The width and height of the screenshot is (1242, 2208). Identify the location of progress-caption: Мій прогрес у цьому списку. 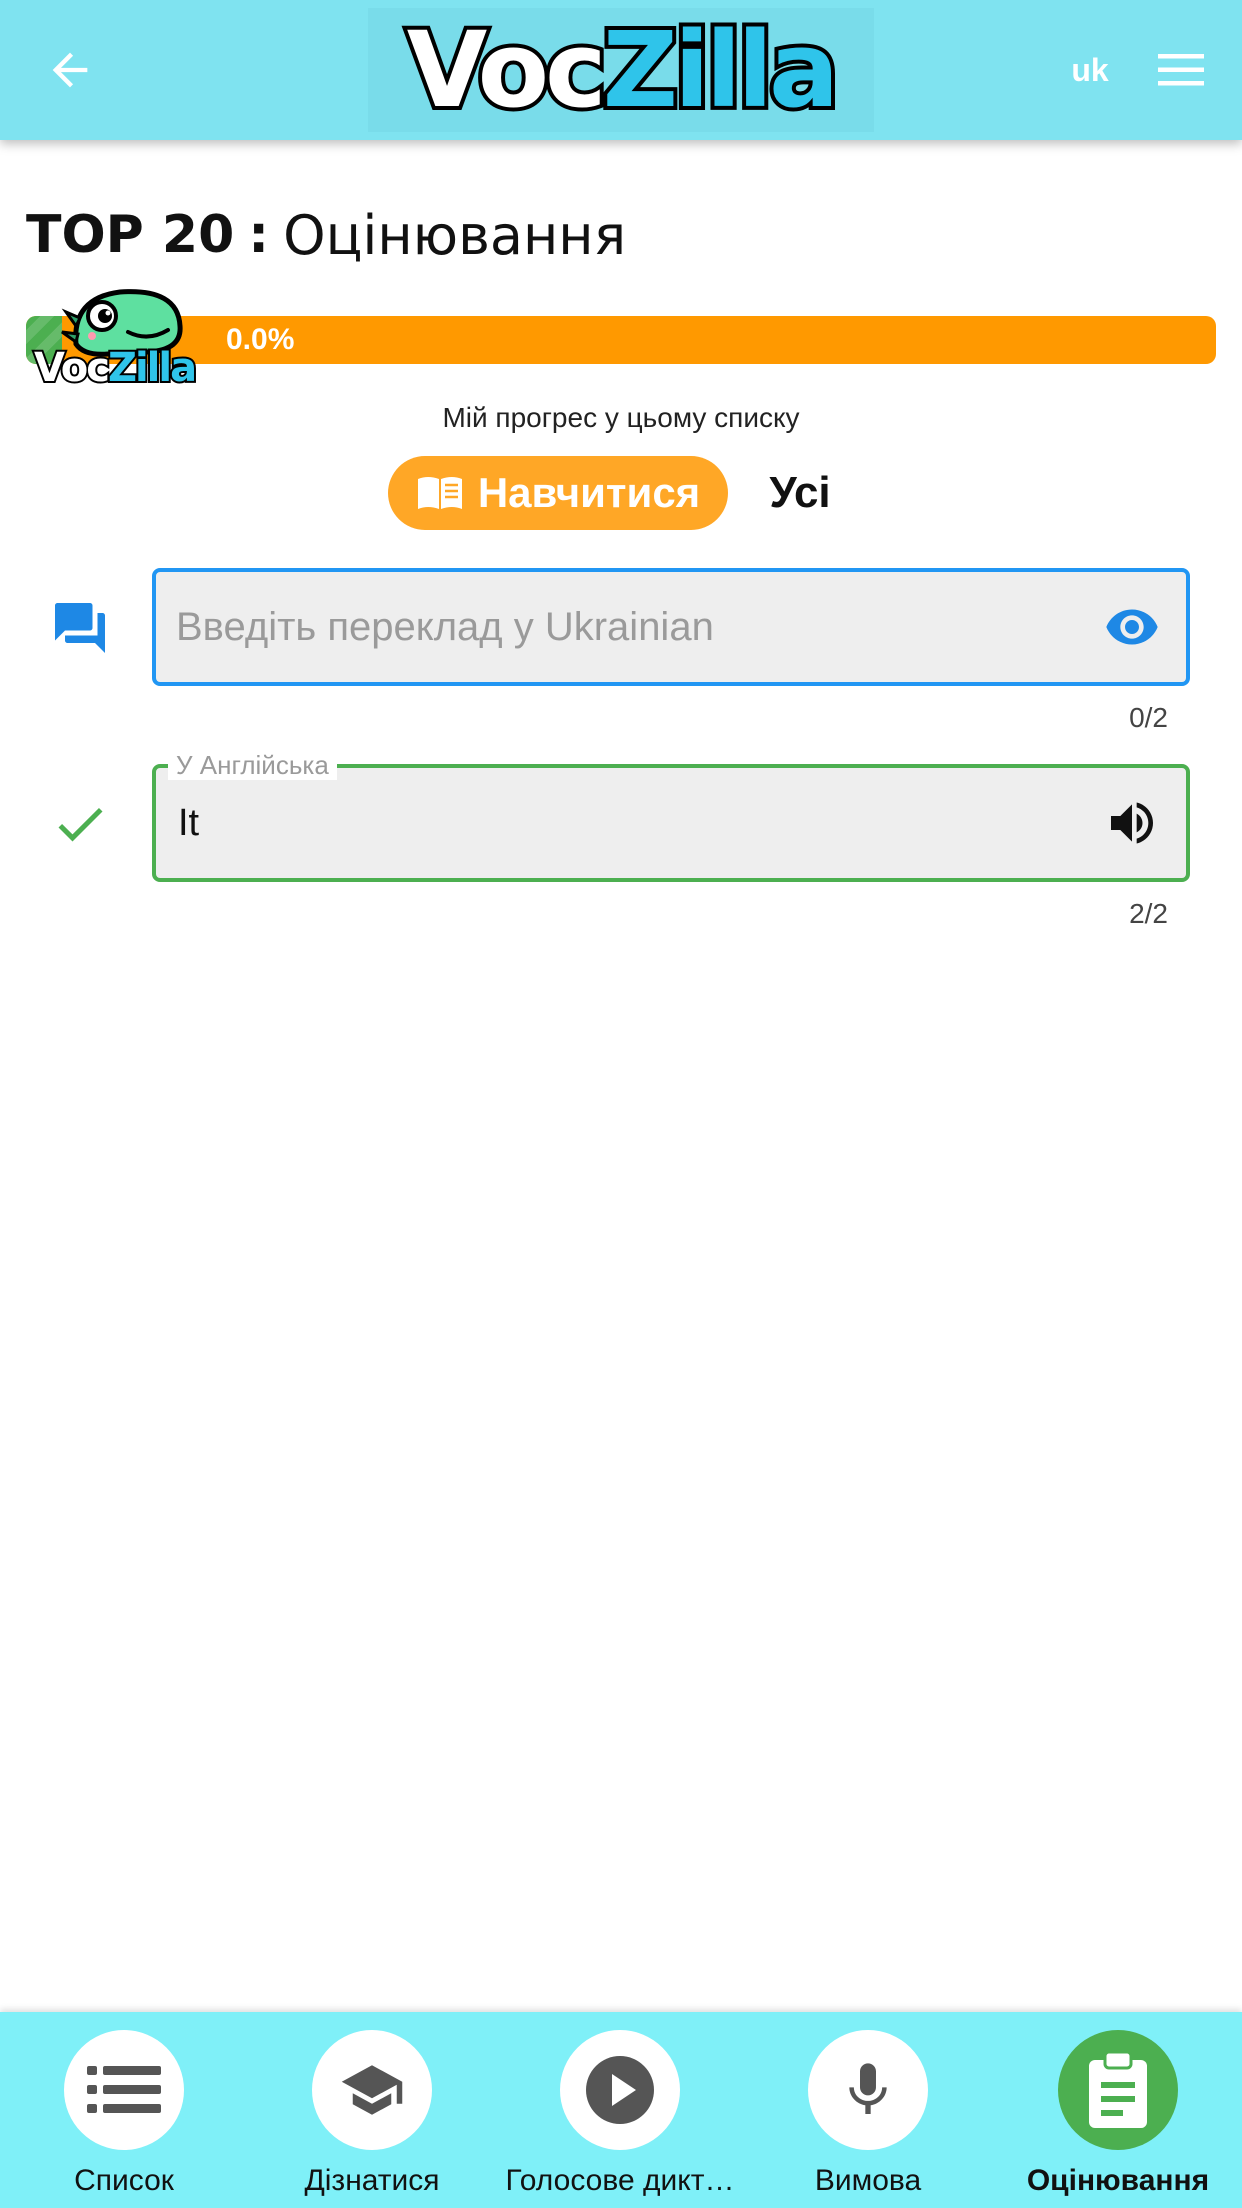
(621, 417).